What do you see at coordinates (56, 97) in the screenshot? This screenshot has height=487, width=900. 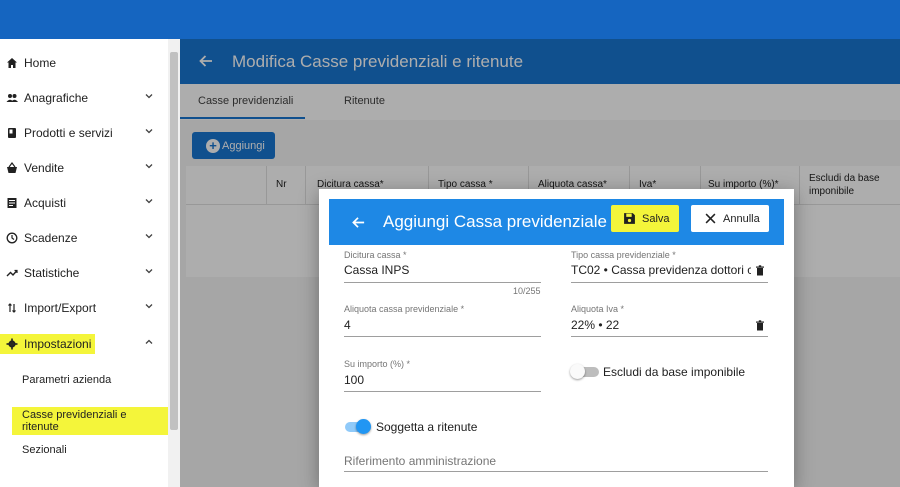 I see `sidebar-item-label: Anagrafiche` at bounding box center [56, 97].